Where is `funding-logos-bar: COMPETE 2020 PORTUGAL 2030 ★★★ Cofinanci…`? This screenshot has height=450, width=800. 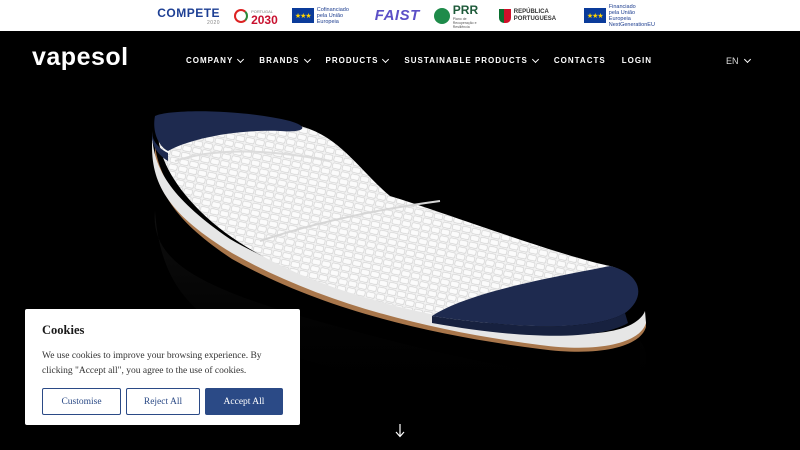
funding-logos-bar: COMPETE 2020 PORTUGAL 2030 ★★★ Cofinanci… is located at coordinates (400, 15).